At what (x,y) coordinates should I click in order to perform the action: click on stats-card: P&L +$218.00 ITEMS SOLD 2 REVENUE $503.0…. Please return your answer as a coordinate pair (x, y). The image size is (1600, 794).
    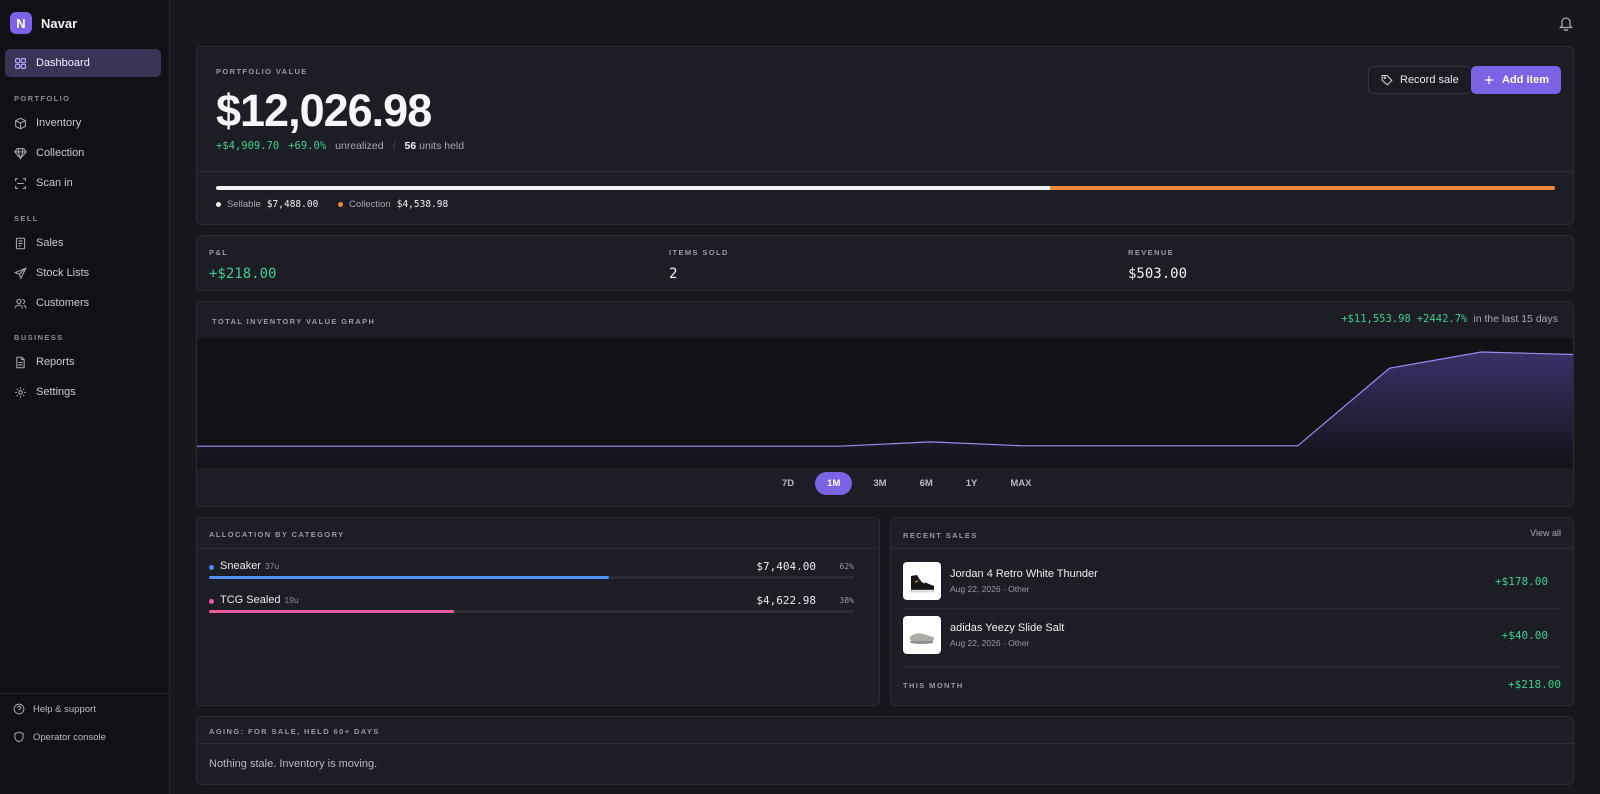
    Looking at the image, I should click on (885, 263).